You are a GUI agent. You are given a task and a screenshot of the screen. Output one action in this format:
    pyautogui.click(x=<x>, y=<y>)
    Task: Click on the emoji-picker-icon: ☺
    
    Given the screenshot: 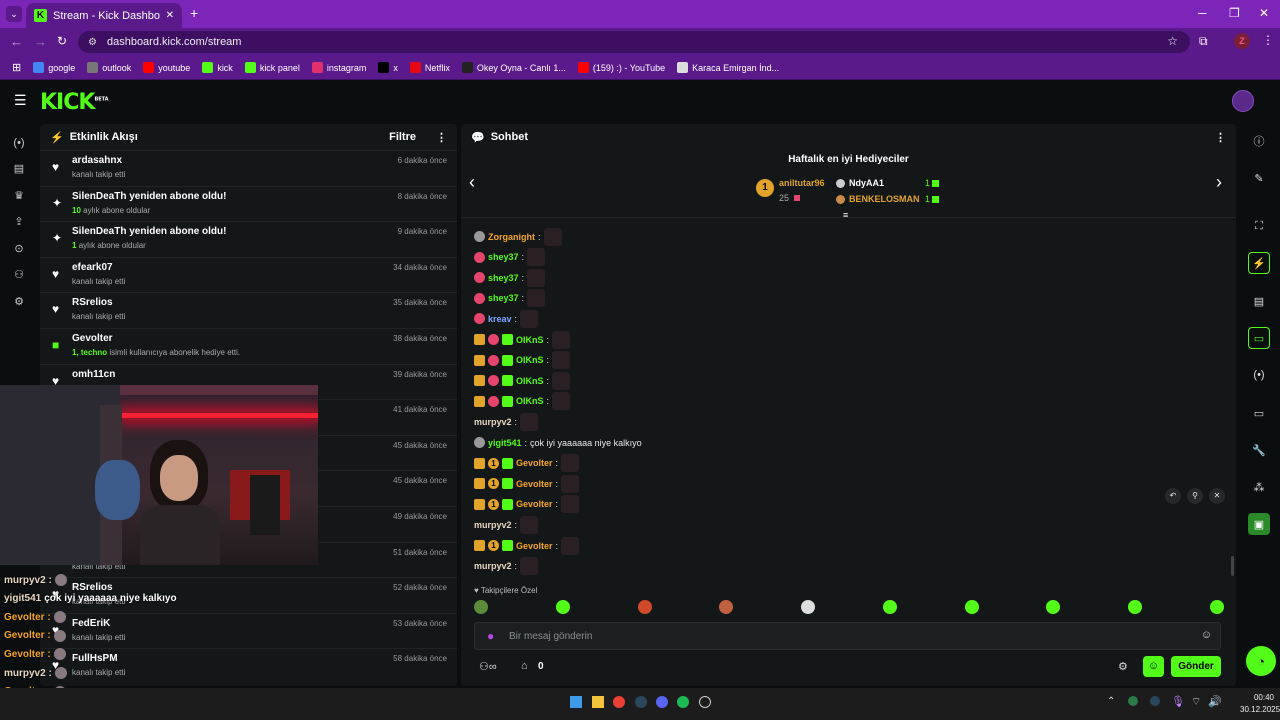 What is the action you would take?
    pyautogui.click(x=1206, y=635)
    